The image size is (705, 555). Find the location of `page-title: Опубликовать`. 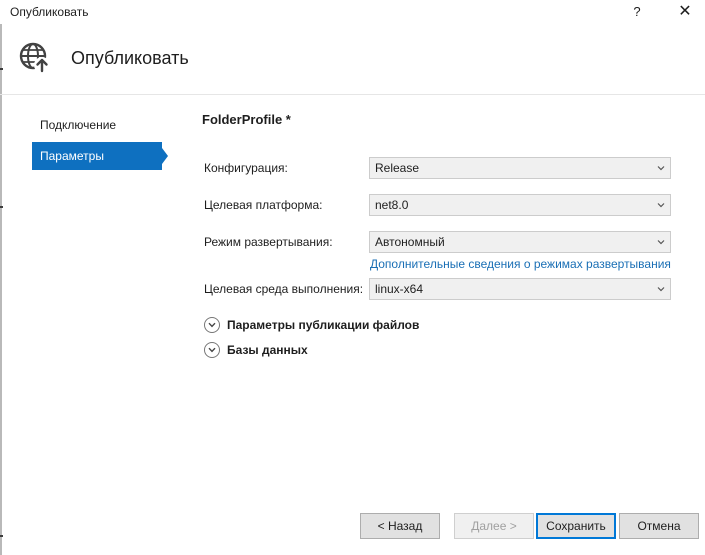

page-title: Опубликовать is located at coordinates (130, 58).